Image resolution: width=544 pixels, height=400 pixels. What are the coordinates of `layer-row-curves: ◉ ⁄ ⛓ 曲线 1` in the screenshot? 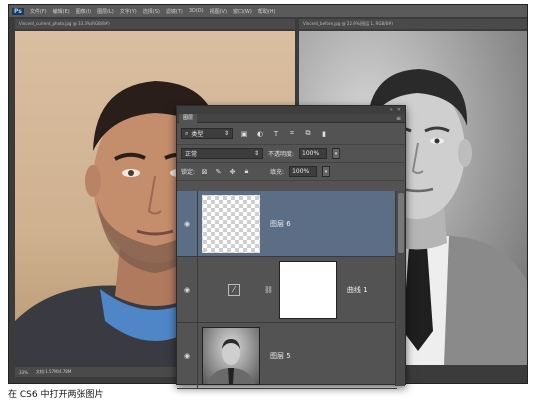 It's located at (287, 290).